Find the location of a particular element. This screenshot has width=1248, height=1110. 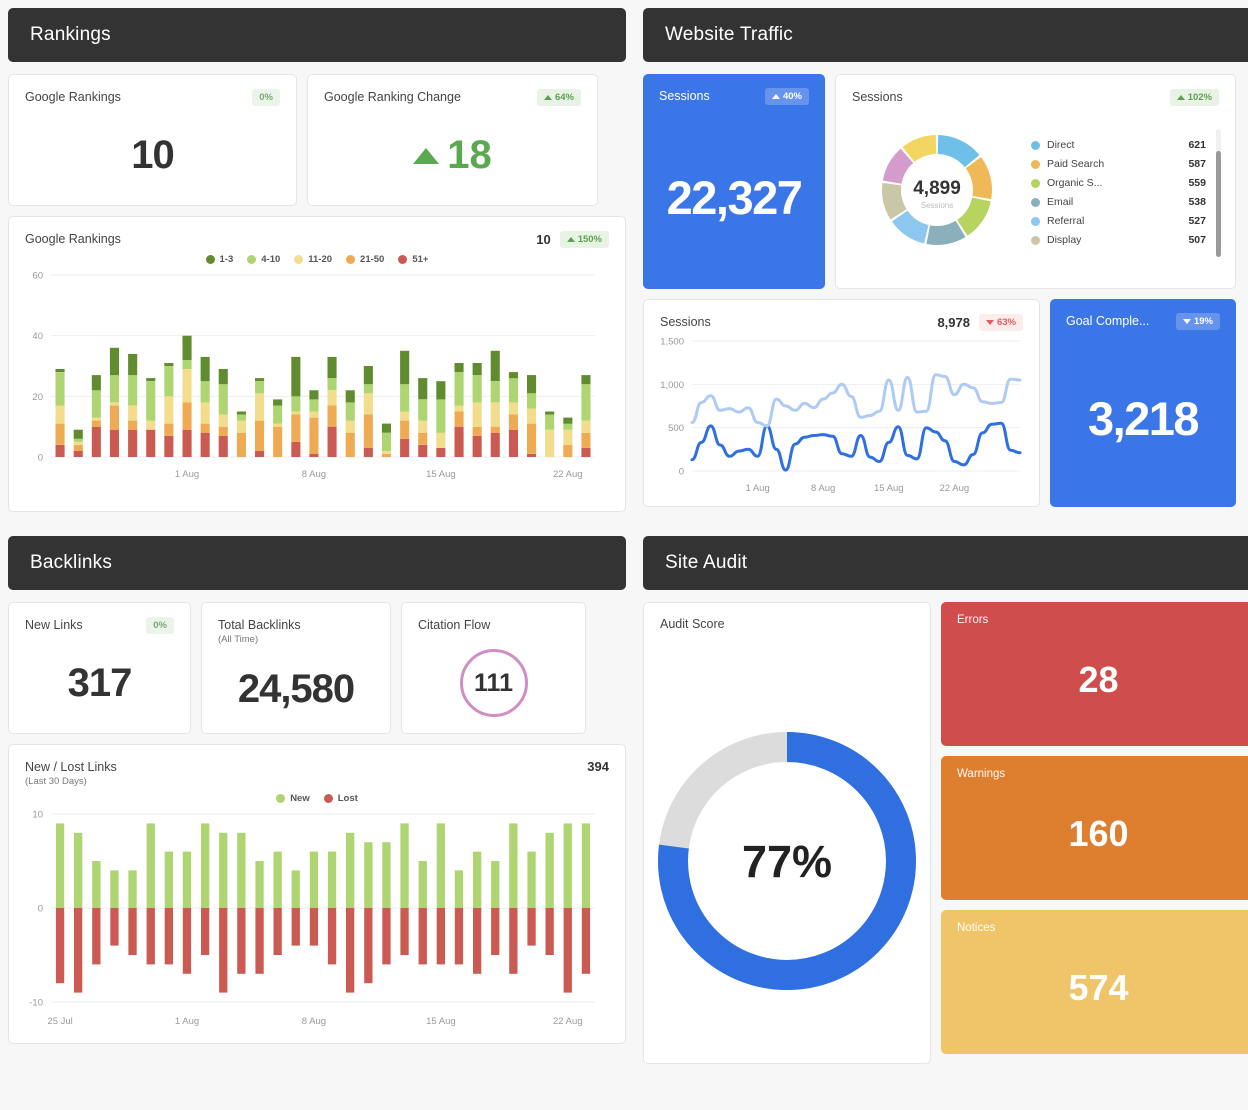

status-title: Errors is located at coordinates (973, 620).